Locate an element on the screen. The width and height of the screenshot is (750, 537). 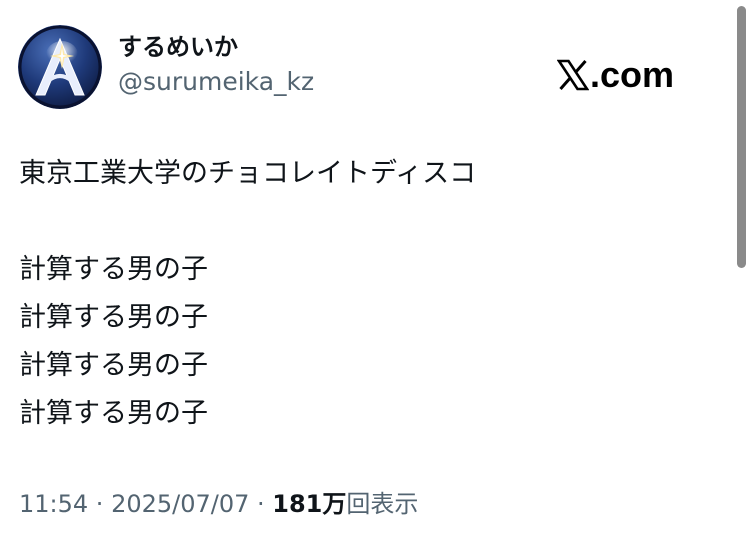
views-count: 181万 is located at coordinates (309, 504).